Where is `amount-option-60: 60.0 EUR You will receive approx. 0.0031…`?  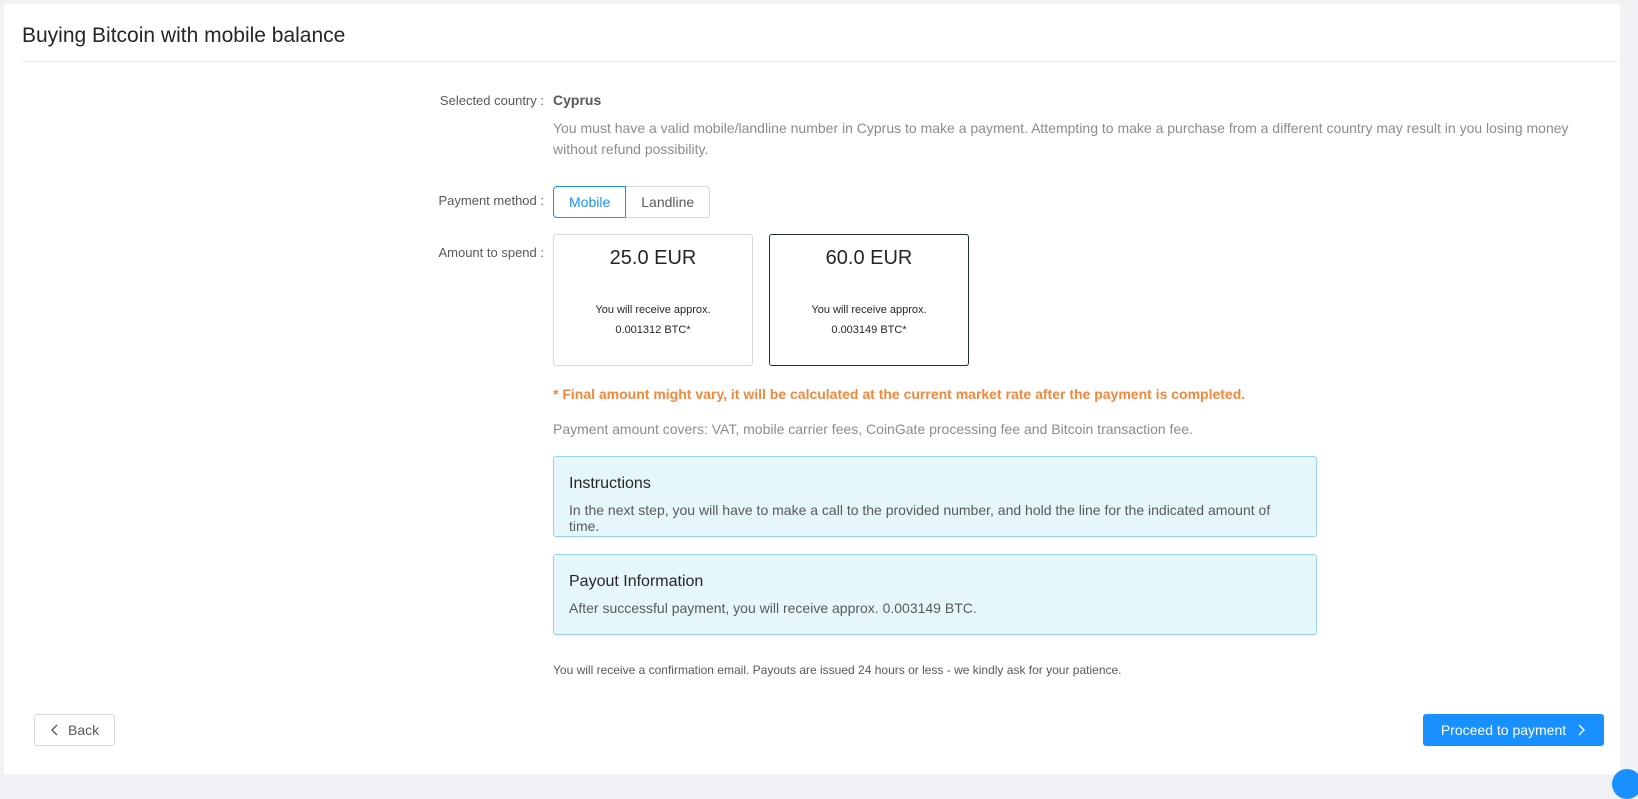 amount-option-60: 60.0 EUR You will receive approx. 0.0031… is located at coordinates (869, 300).